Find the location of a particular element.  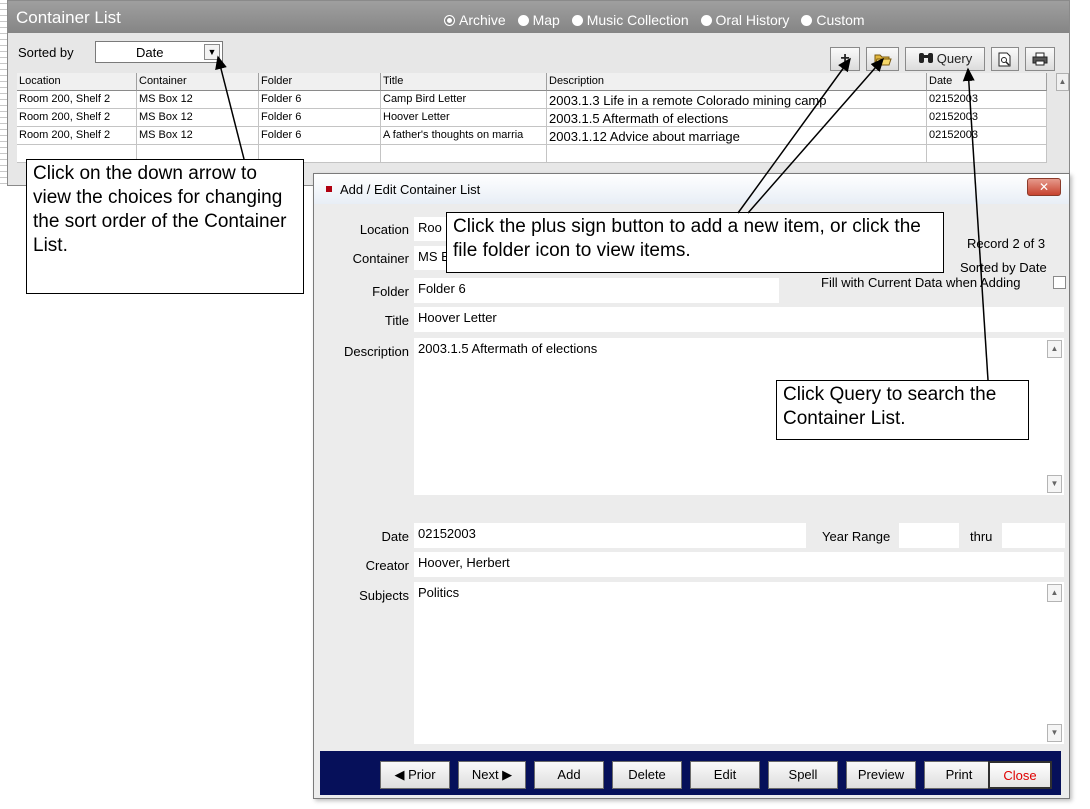

year-range-label: Year Range is located at coordinates (856, 536).